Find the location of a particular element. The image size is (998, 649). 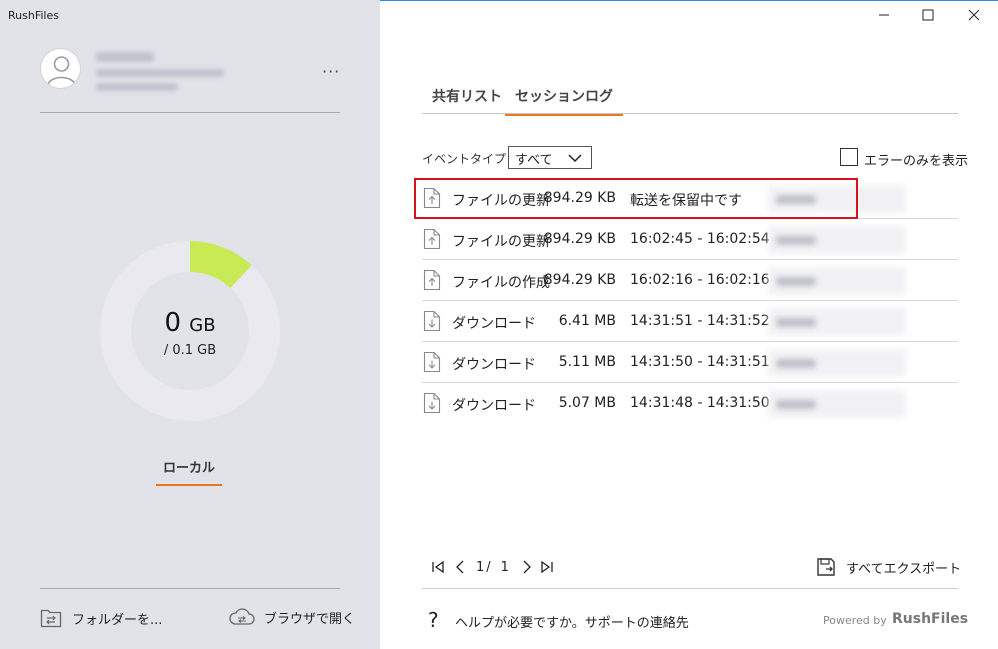

errors-only-label: エラーのみを表示 is located at coordinates (916, 159).